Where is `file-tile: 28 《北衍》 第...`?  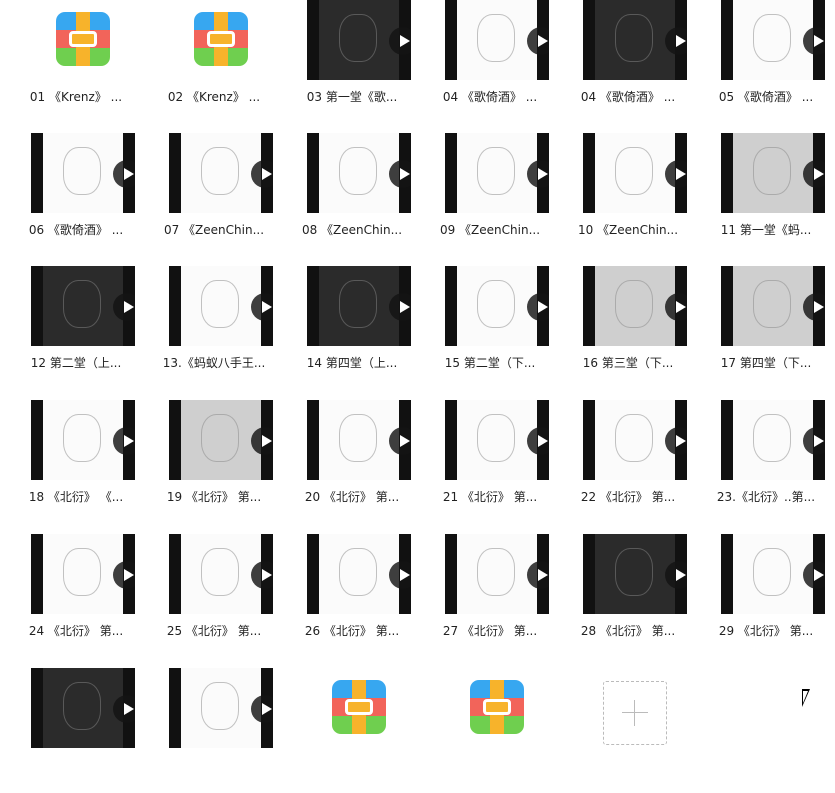
file-tile: 28 《北衍》 第... is located at coordinates (628, 596).